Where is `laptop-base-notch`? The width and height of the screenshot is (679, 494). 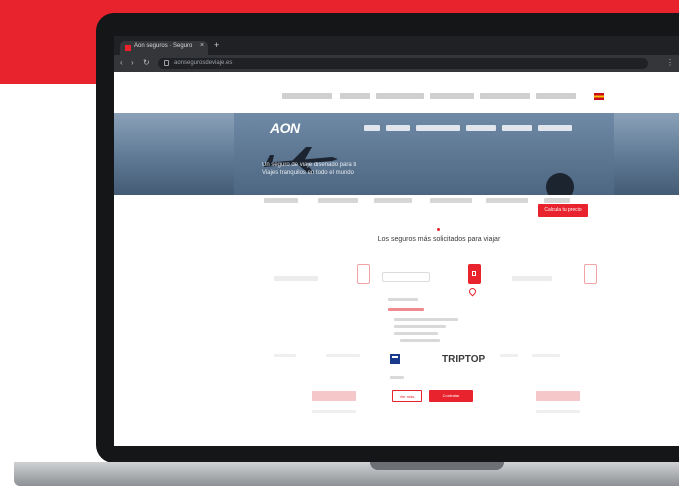
laptop-base-notch is located at coordinates (437, 466).